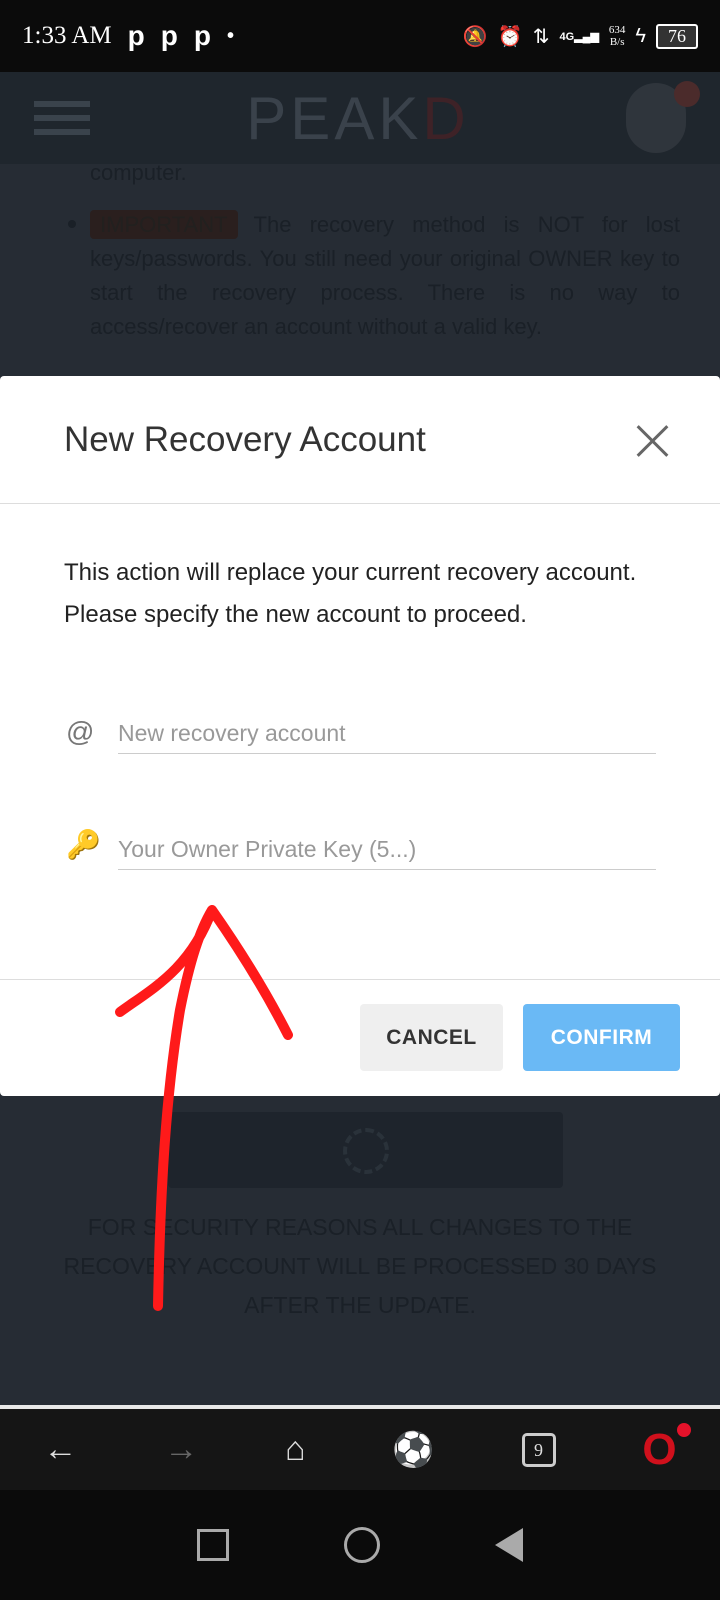 This screenshot has height=1600, width=720. What do you see at coordinates (413, 1450) in the screenshot?
I see `football-icon: ⚽` at bounding box center [413, 1450].